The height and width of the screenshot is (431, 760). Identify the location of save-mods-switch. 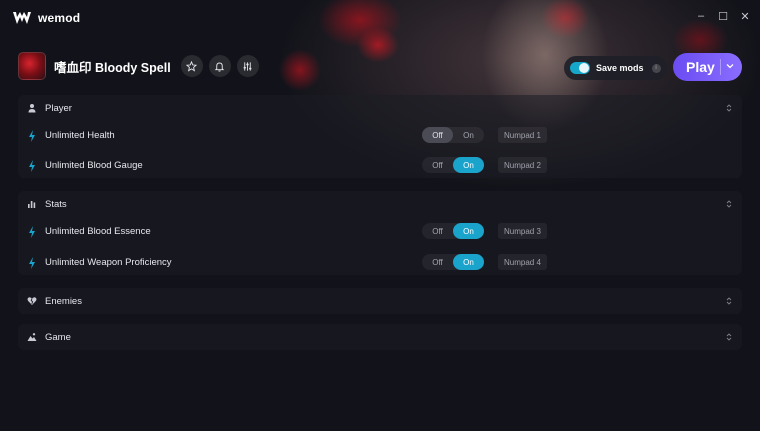
(580, 68).